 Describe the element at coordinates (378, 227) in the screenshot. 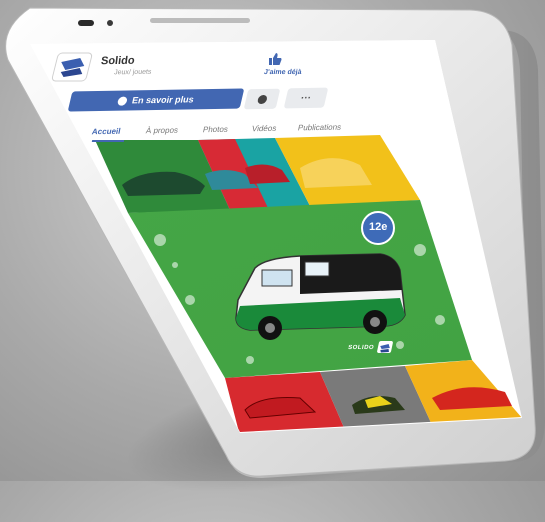

I see `badge-number: 12e` at that location.